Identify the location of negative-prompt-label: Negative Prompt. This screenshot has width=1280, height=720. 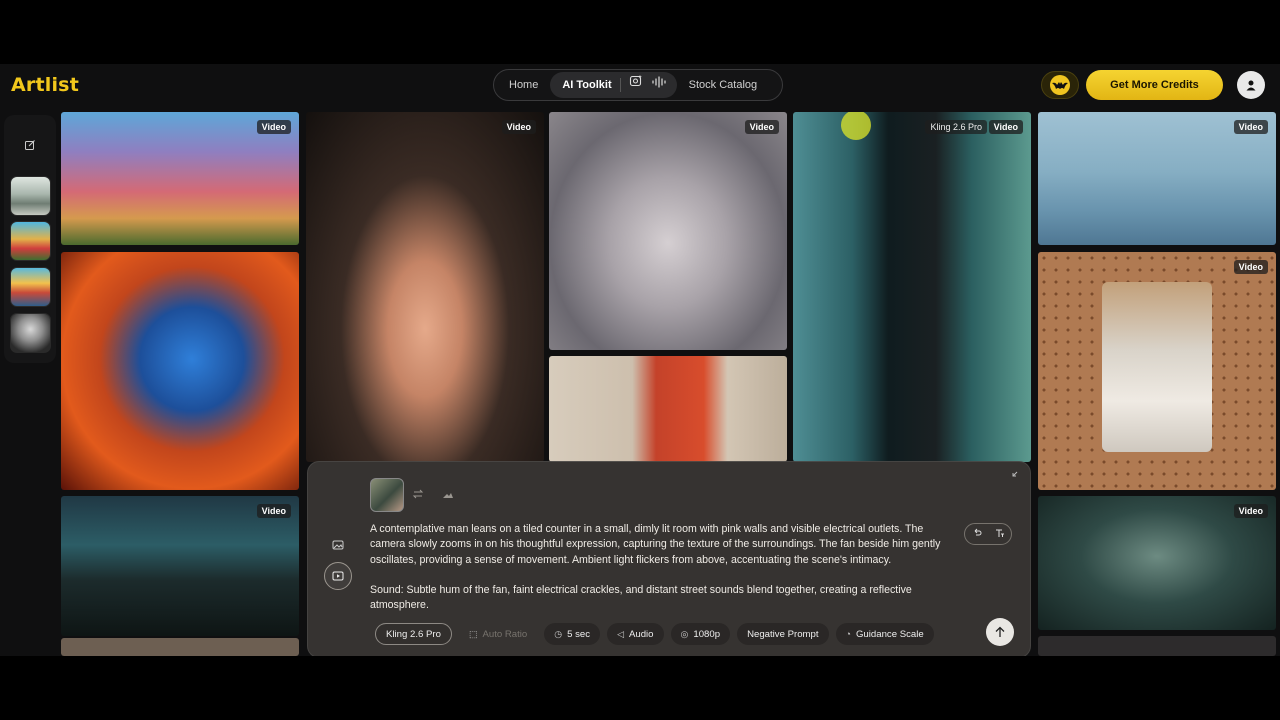
(783, 634).